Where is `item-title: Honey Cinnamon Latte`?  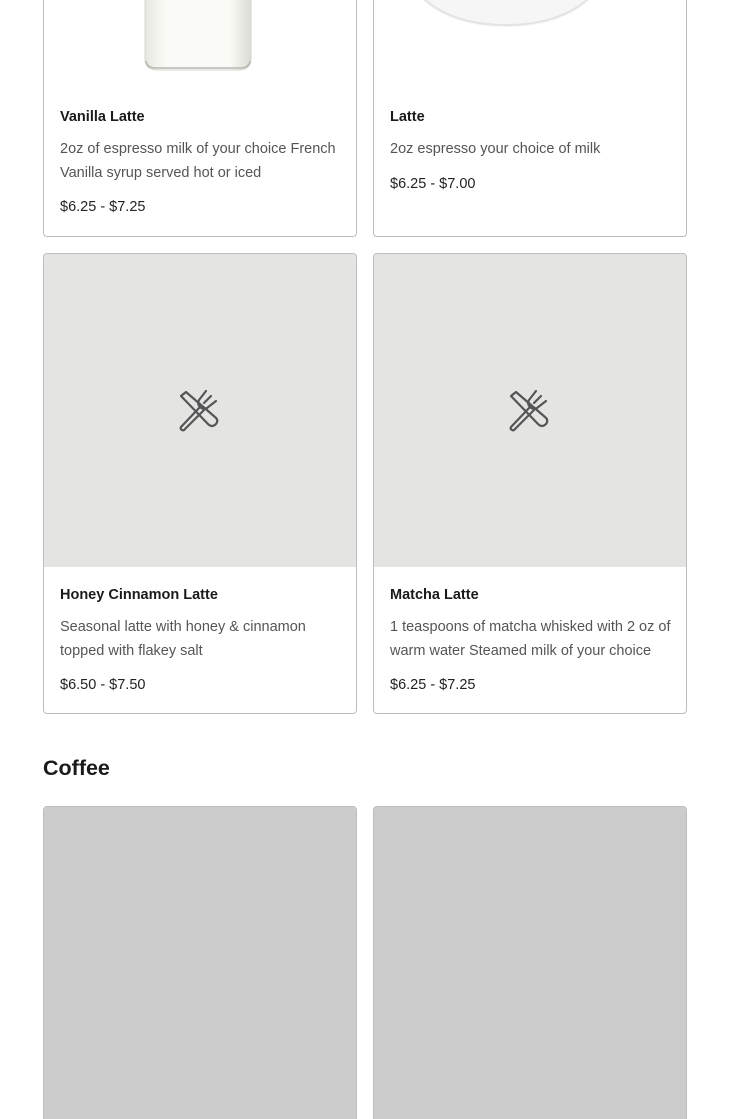 item-title: Honey Cinnamon Latte is located at coordinates (139, 595).